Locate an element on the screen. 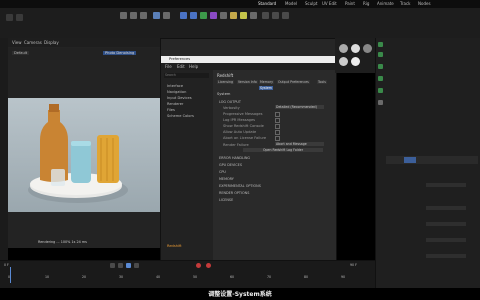 This screenshot has width=480, height=300. sidebar-item-input-devices: Input Devices is located at coordinates (179, 98).